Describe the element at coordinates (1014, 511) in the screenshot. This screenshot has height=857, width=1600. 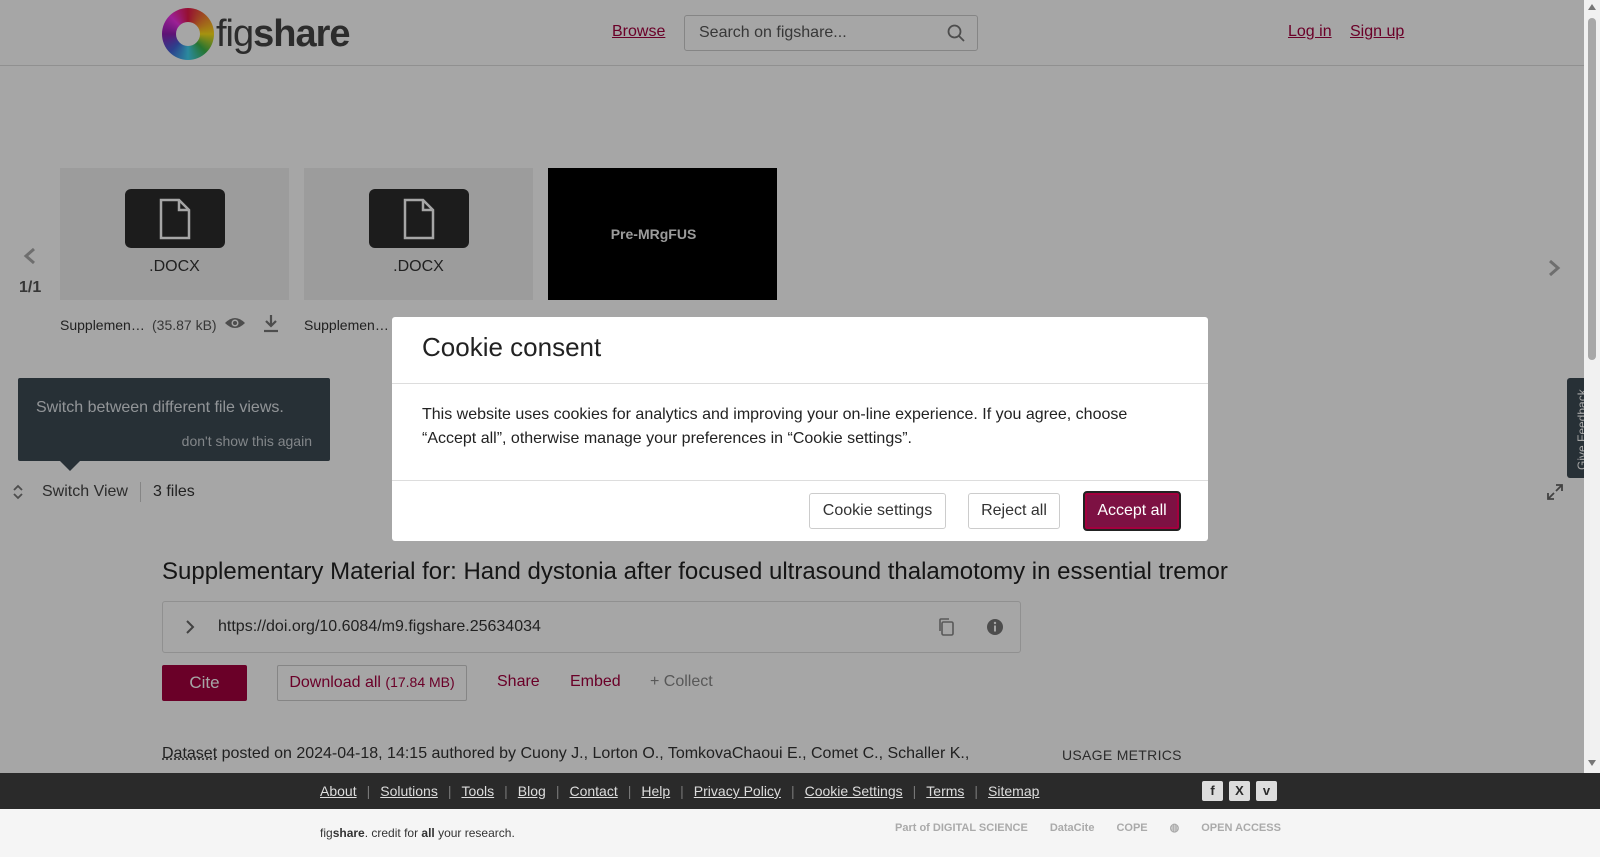
I see `reject-all-button: Reject all` at that location.